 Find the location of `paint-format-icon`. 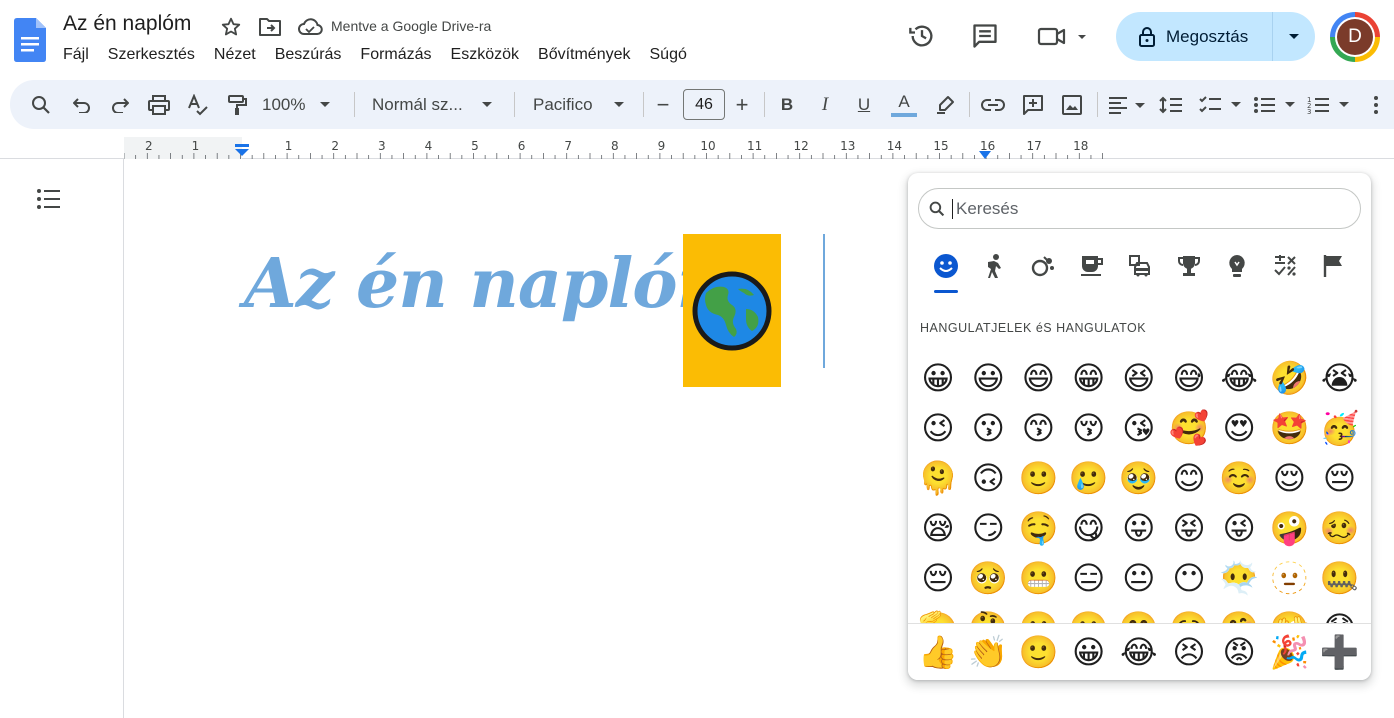

paint-format-icon is located at coordinates (237, 104).